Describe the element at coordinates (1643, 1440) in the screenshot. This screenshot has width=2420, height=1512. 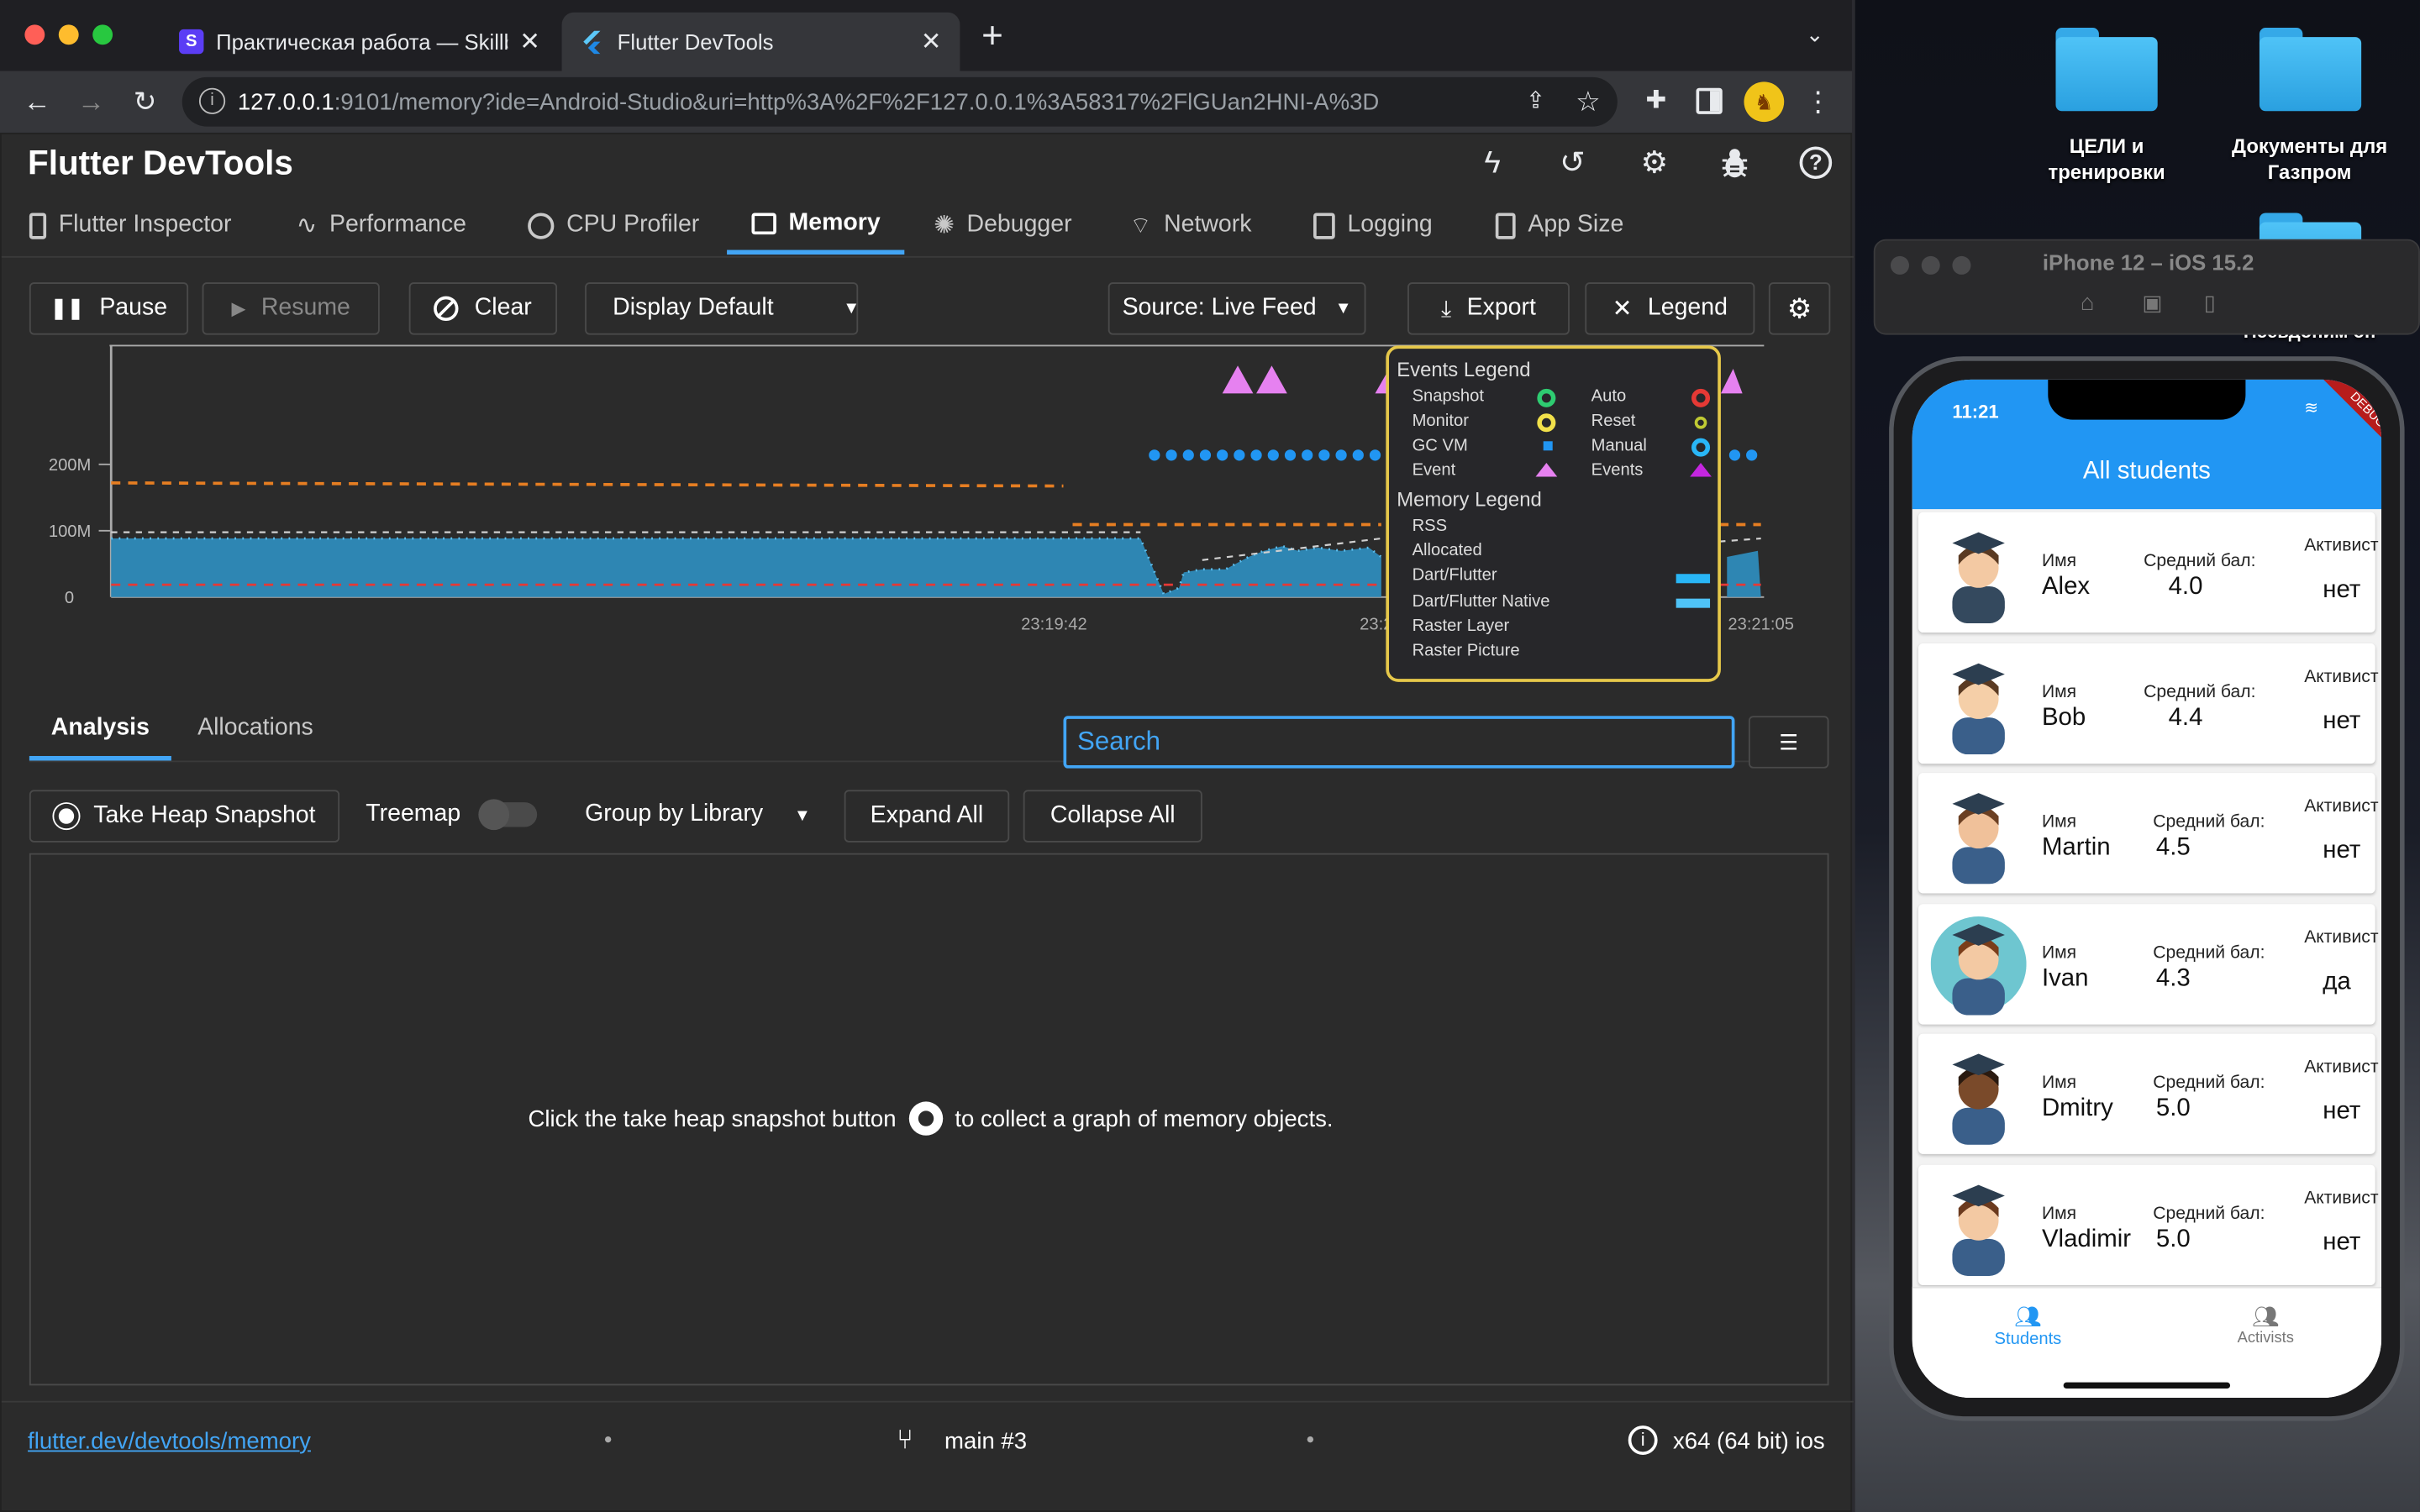
I see `info-icon: i` at that location.